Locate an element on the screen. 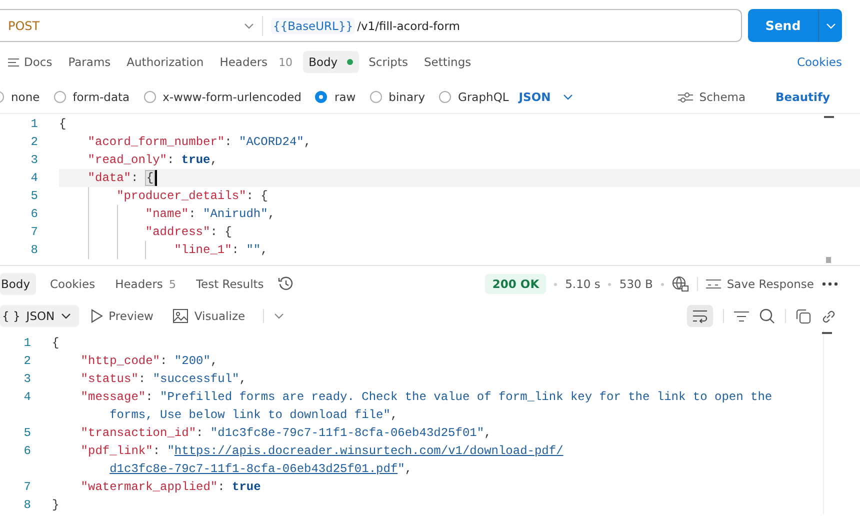  text-cursor is located at coordinates (155, 178).